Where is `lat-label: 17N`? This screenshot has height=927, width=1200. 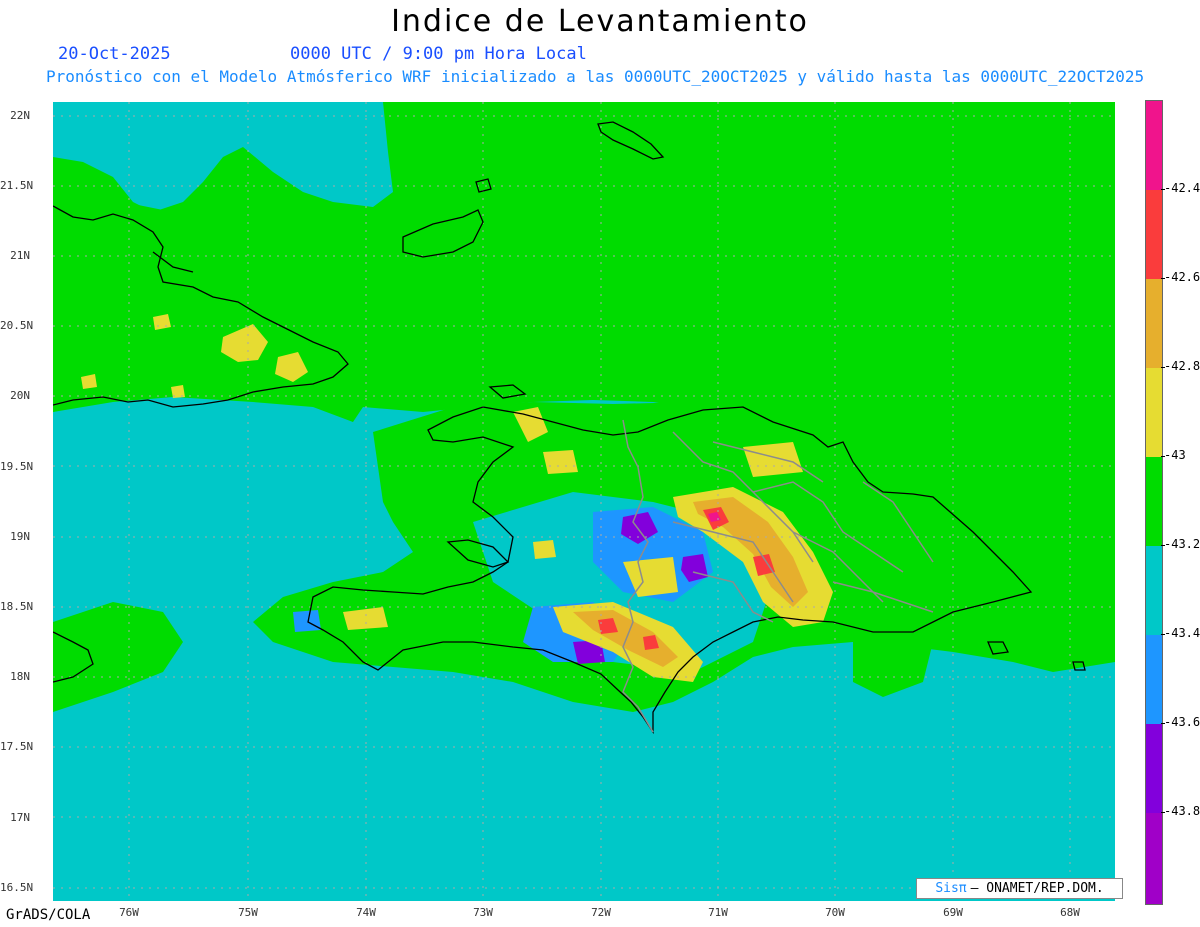
lat-label: 17N is located at coordinates (20, 817).